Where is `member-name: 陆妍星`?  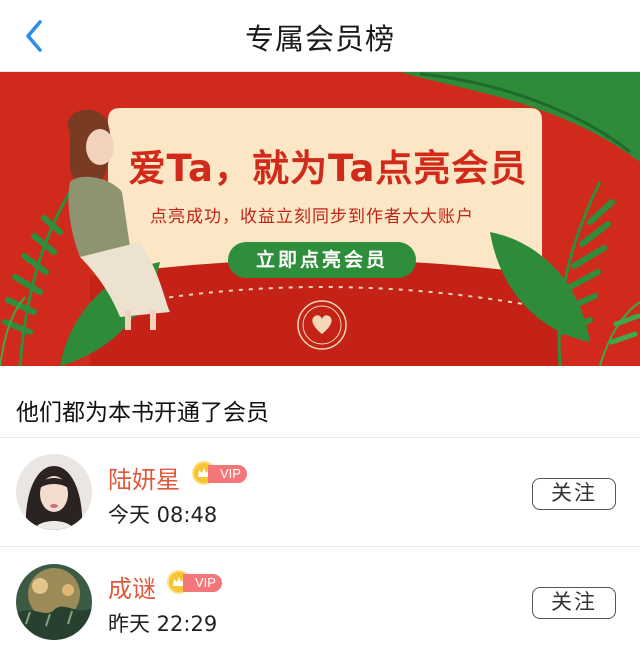 member-name: 陆妍星 is located at coordinates (144, 477).